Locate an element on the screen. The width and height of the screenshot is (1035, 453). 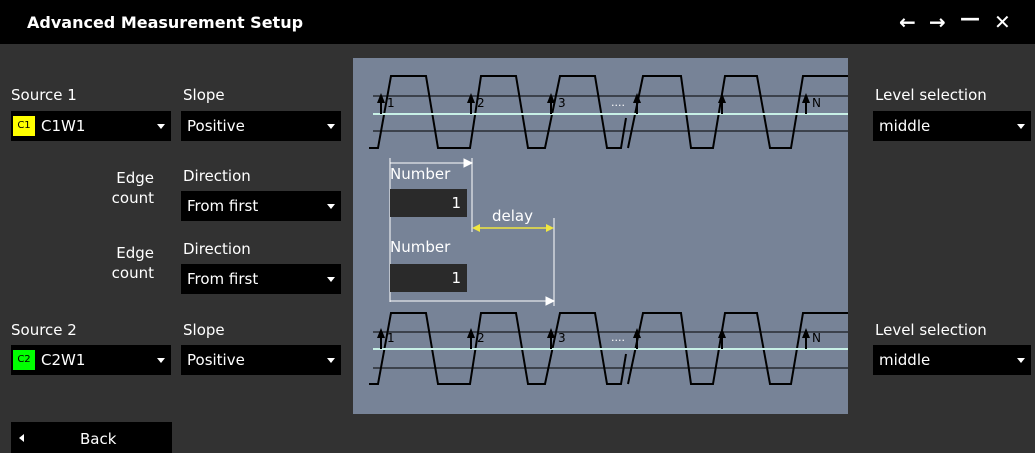
edge1-direction-select: From first is located at coordinates (261, 206).